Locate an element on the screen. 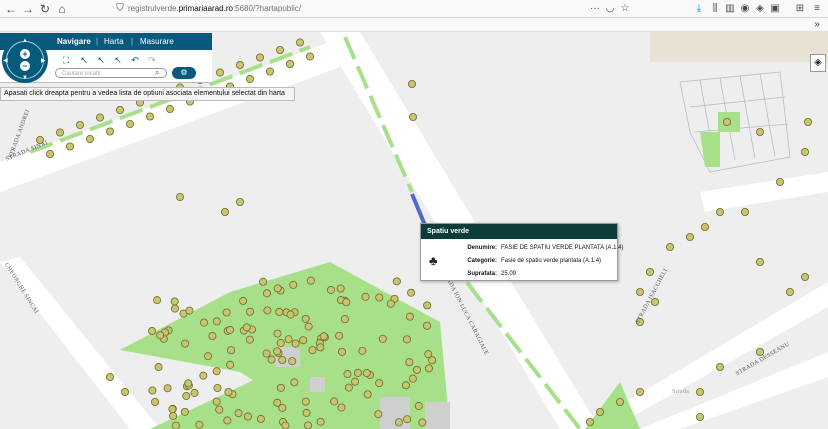 Image resolution: width=828 pixels, height=429 pixels. library-icon: ⫼ is located at coordinates (715, 9).